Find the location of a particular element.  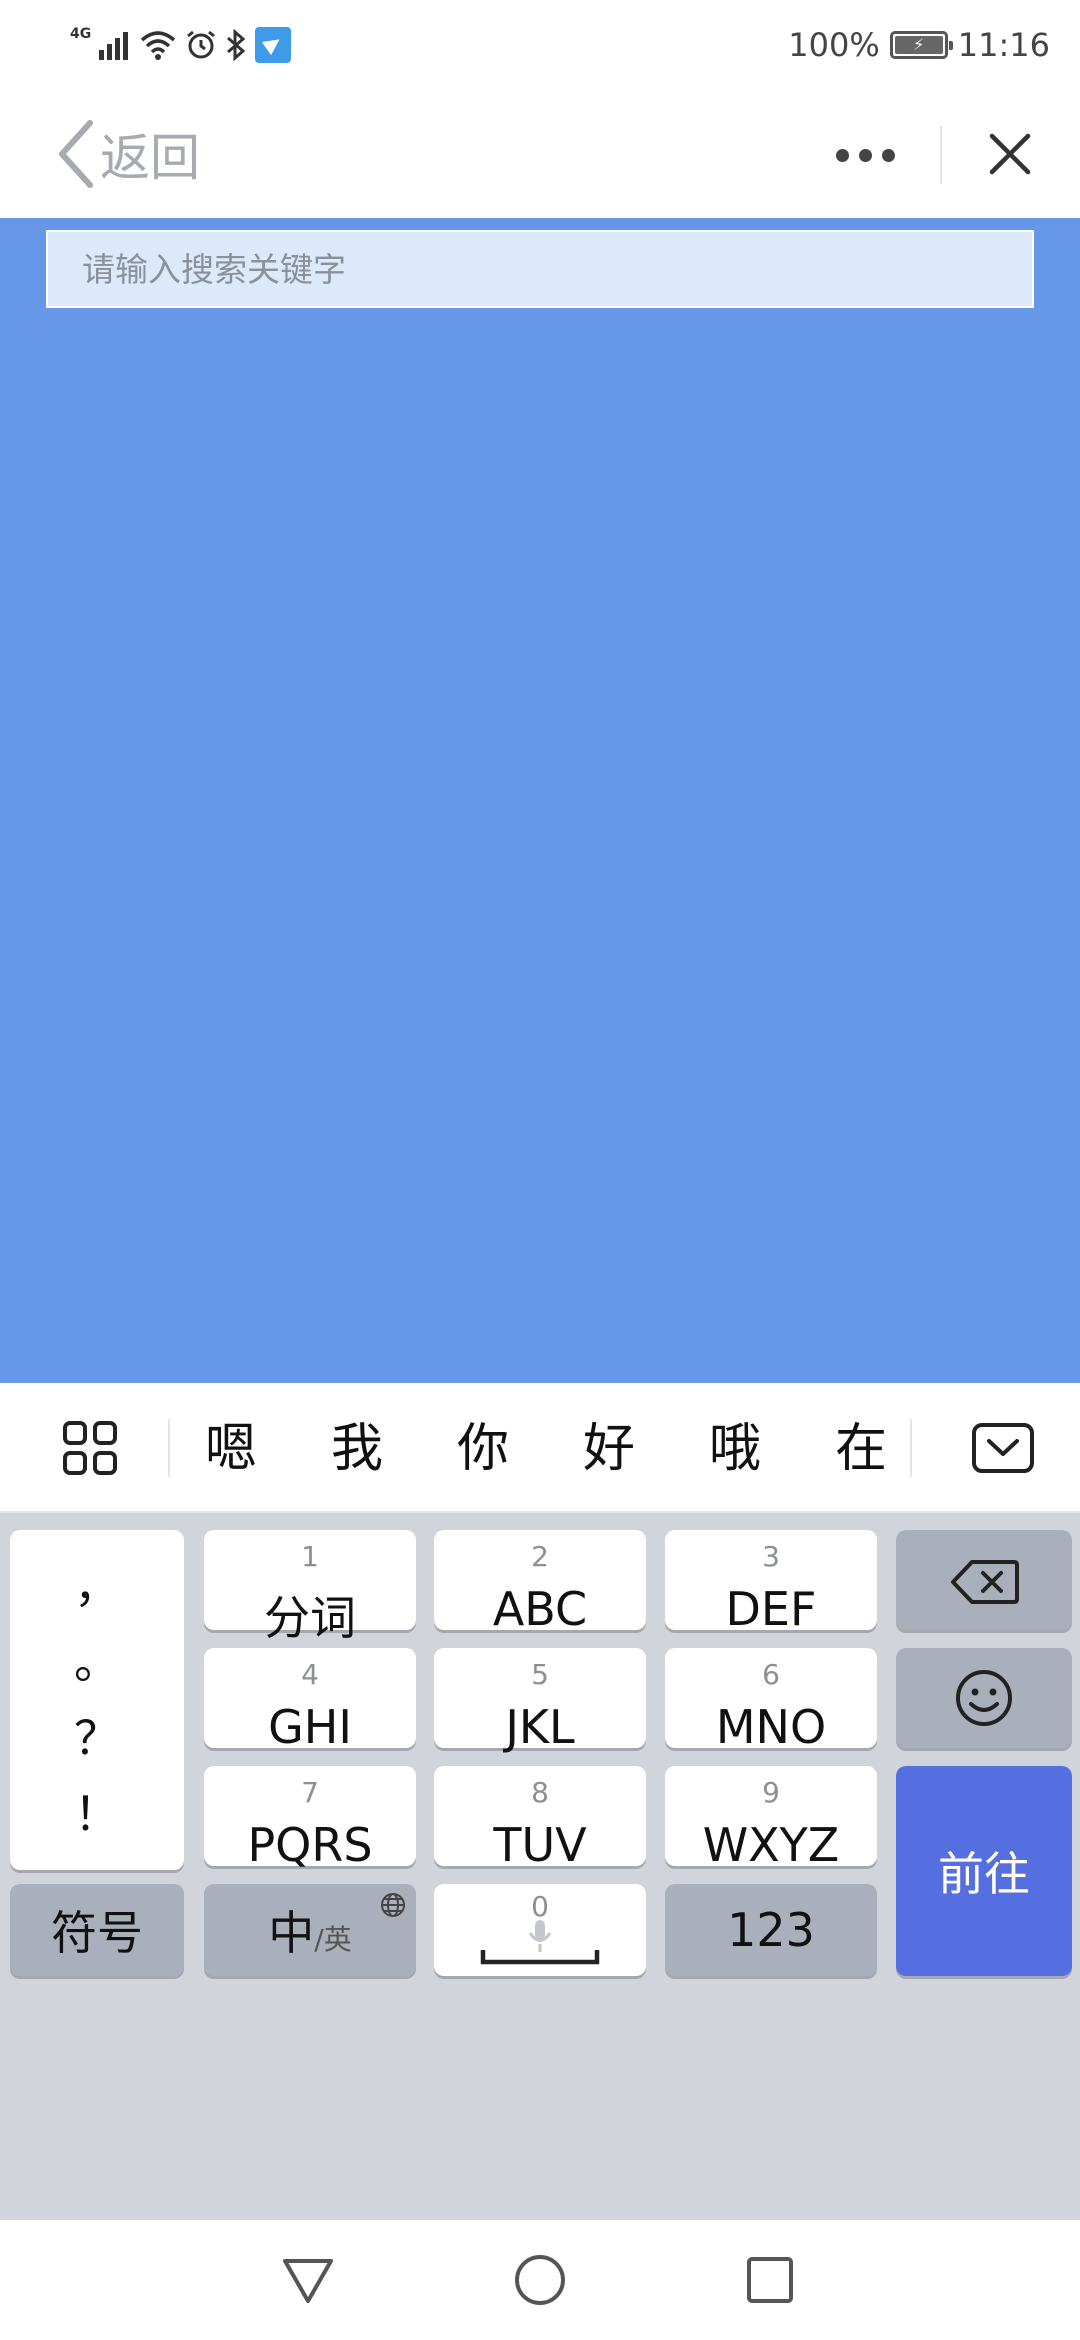

delete-key is located at coordinates (984, 1580).